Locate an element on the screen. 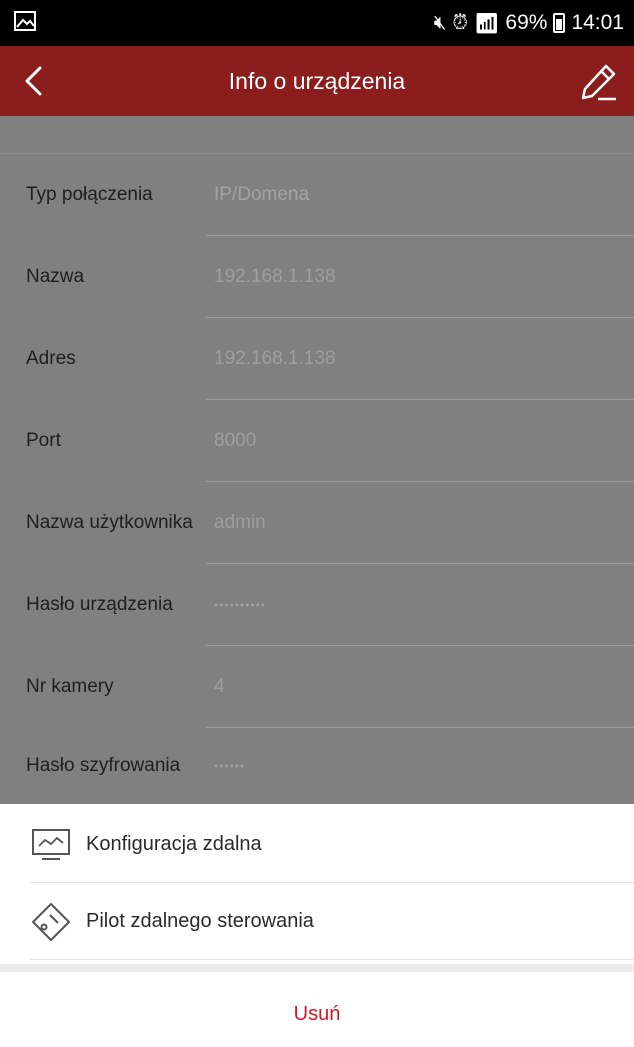 Image resolution: width=634 pixels, height=1047 pixels. field-encryption-password: Hasło szyfrowania •••••• is located at coordinates (317, 766).